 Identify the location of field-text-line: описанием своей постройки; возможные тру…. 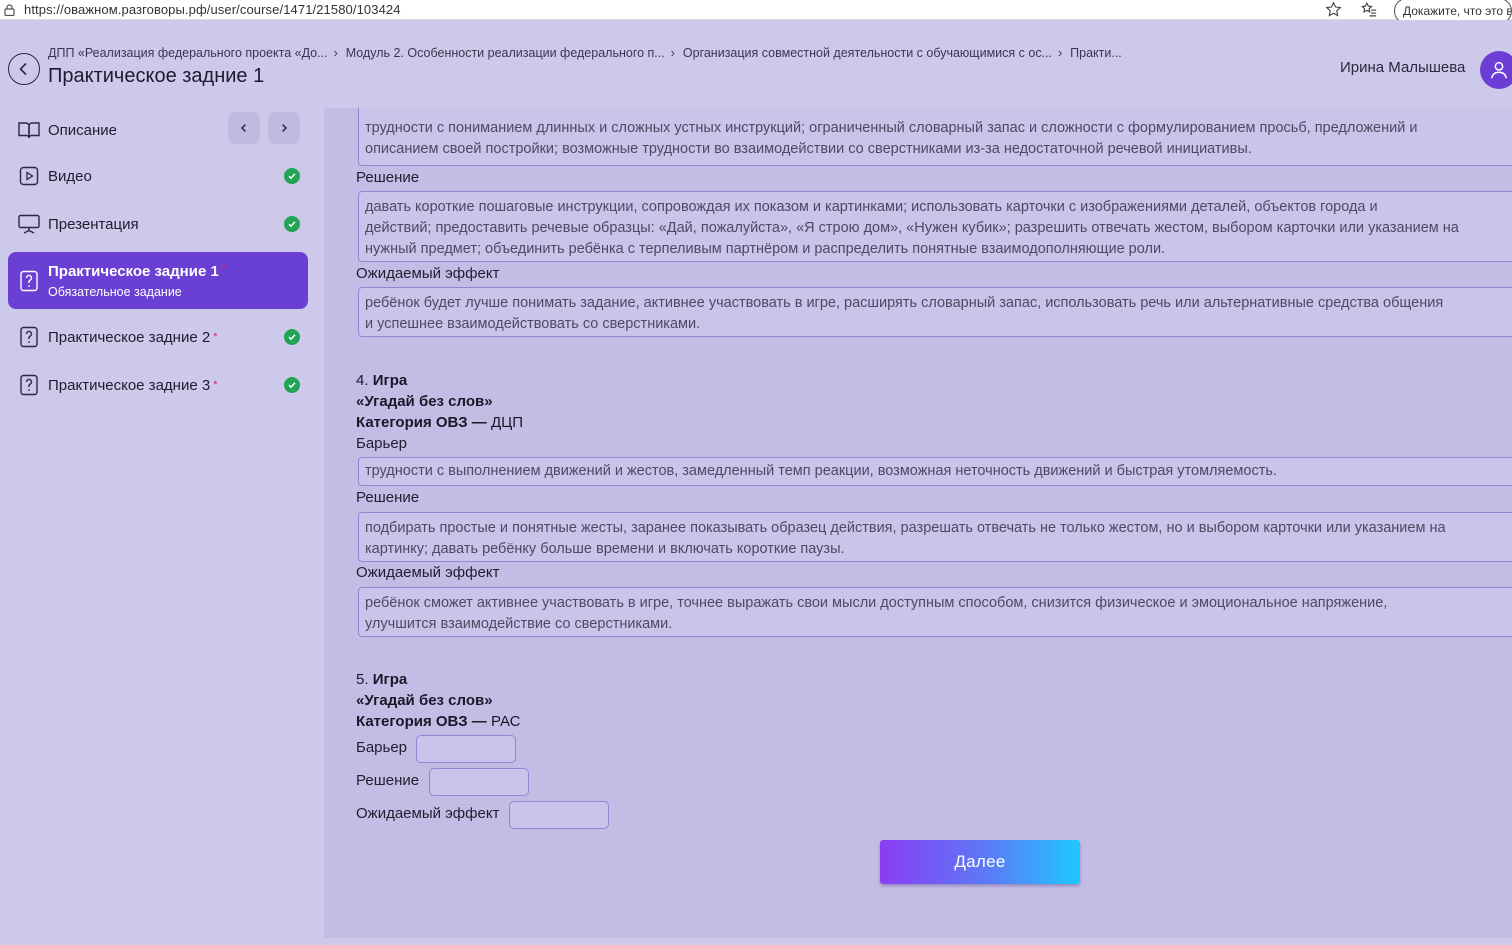
(808, 149).